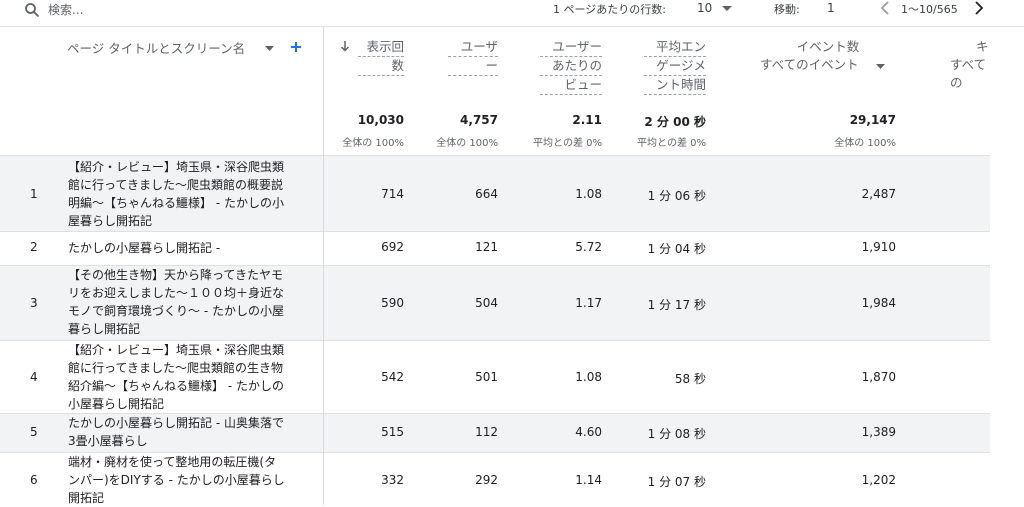  I want to click on title-line: 屋暮らし開拓記, so click(110, 221).